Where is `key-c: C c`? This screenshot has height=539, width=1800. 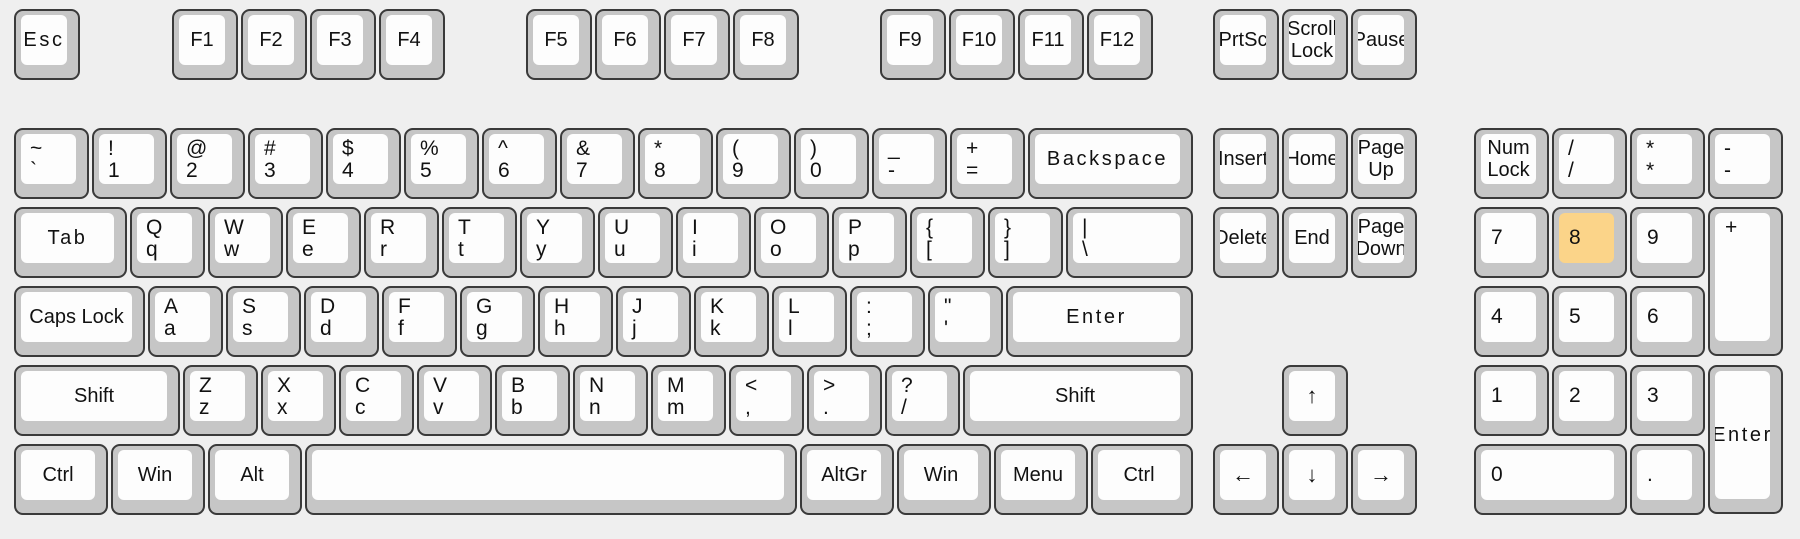
key-c: C c is located at coordinates (376, 400).